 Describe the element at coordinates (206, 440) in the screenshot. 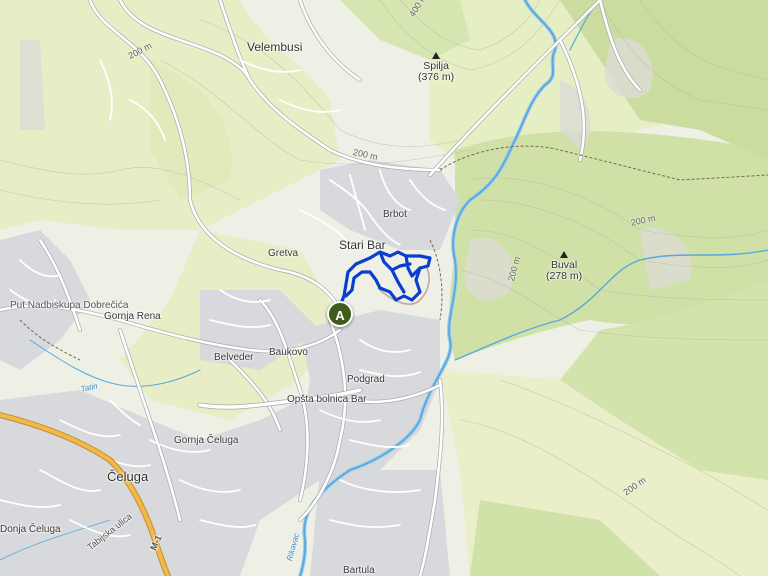

I see `place-label-gornja-celuga: Gornja Čeluga` at that location.